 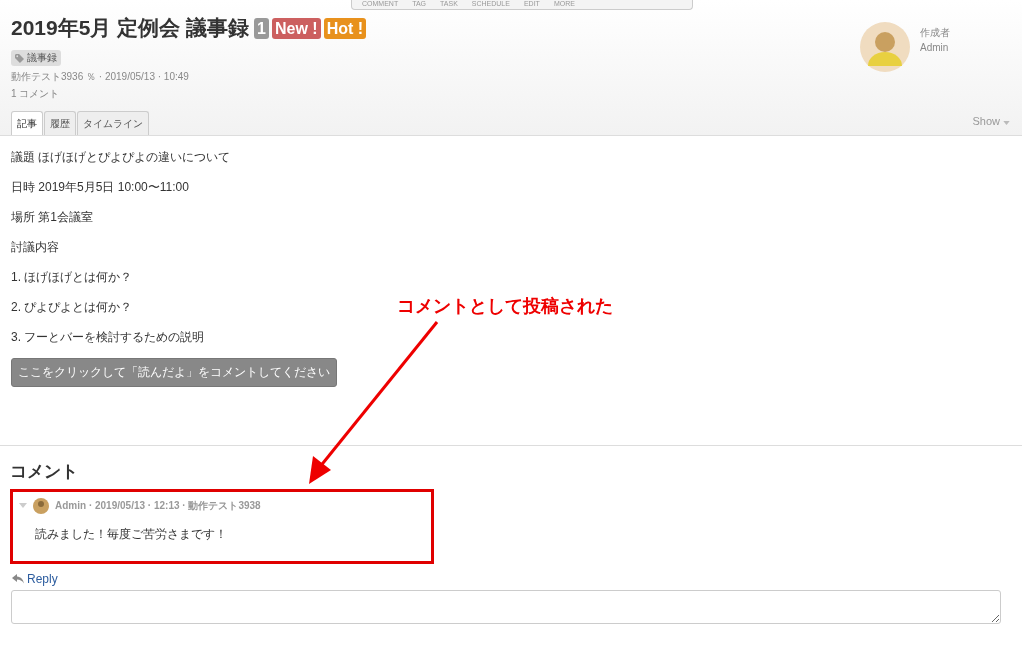 I want to click on tab: タイムライン, so click(x=113, y=122).